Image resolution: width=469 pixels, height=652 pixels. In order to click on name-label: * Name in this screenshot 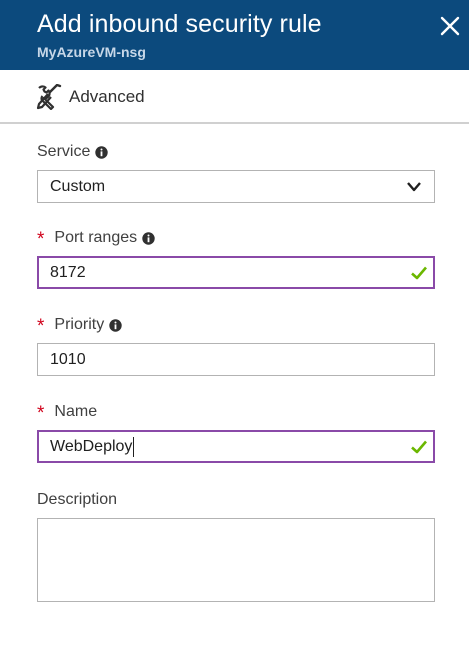, I will do `click(67, 413)`.